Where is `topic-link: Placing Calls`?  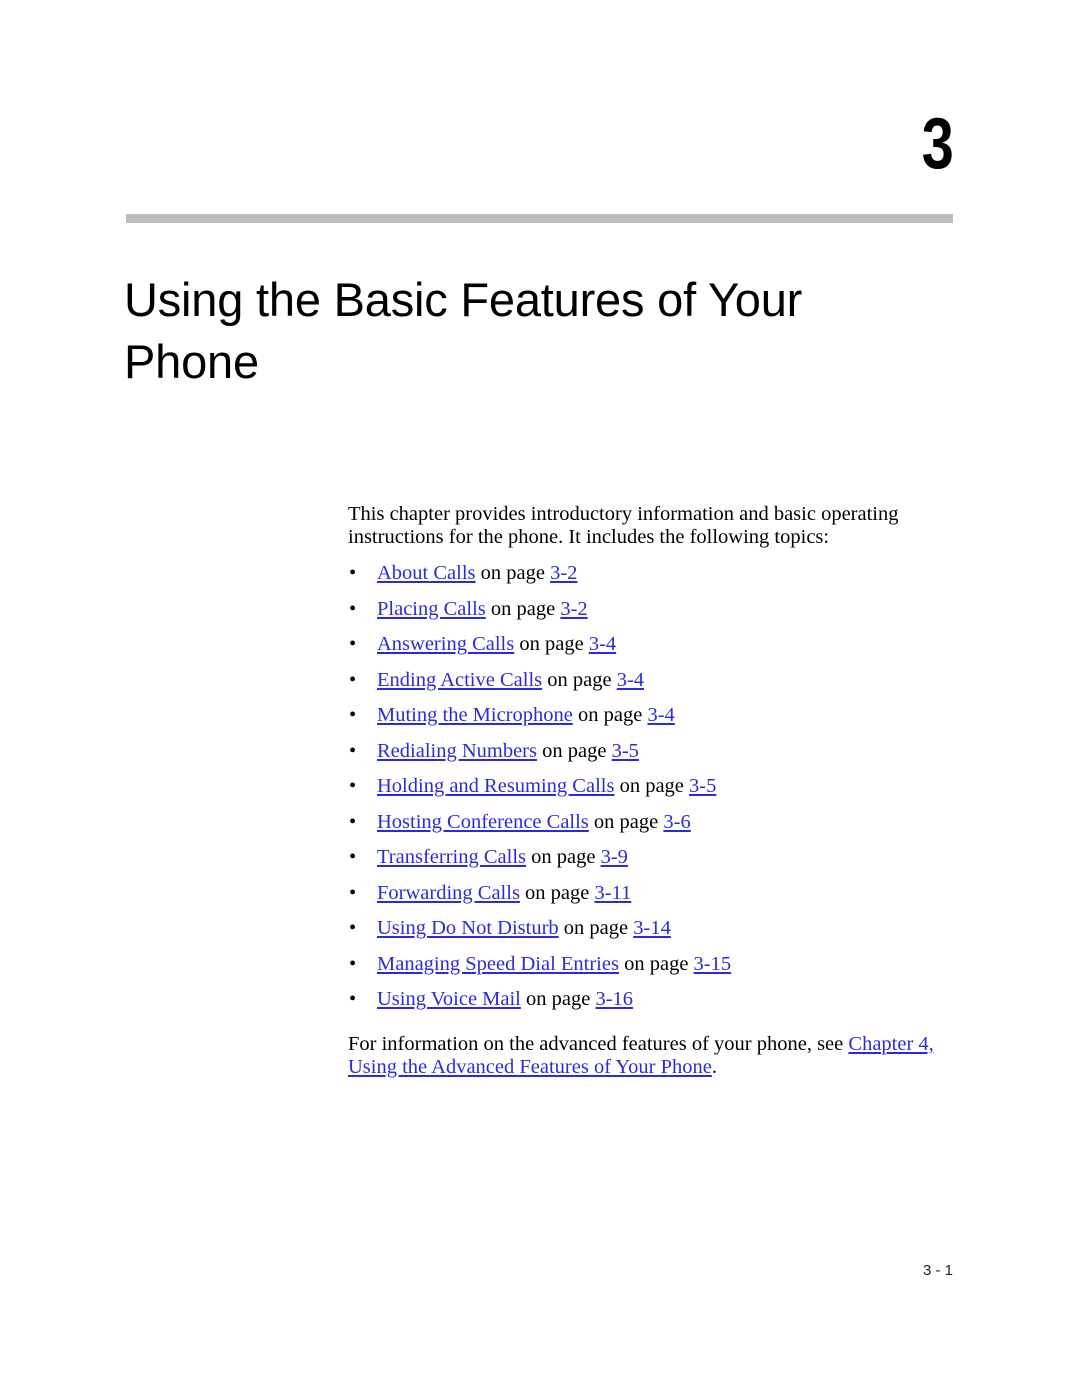 topic-link: Placing Calls is located at coordinates (431, 609).